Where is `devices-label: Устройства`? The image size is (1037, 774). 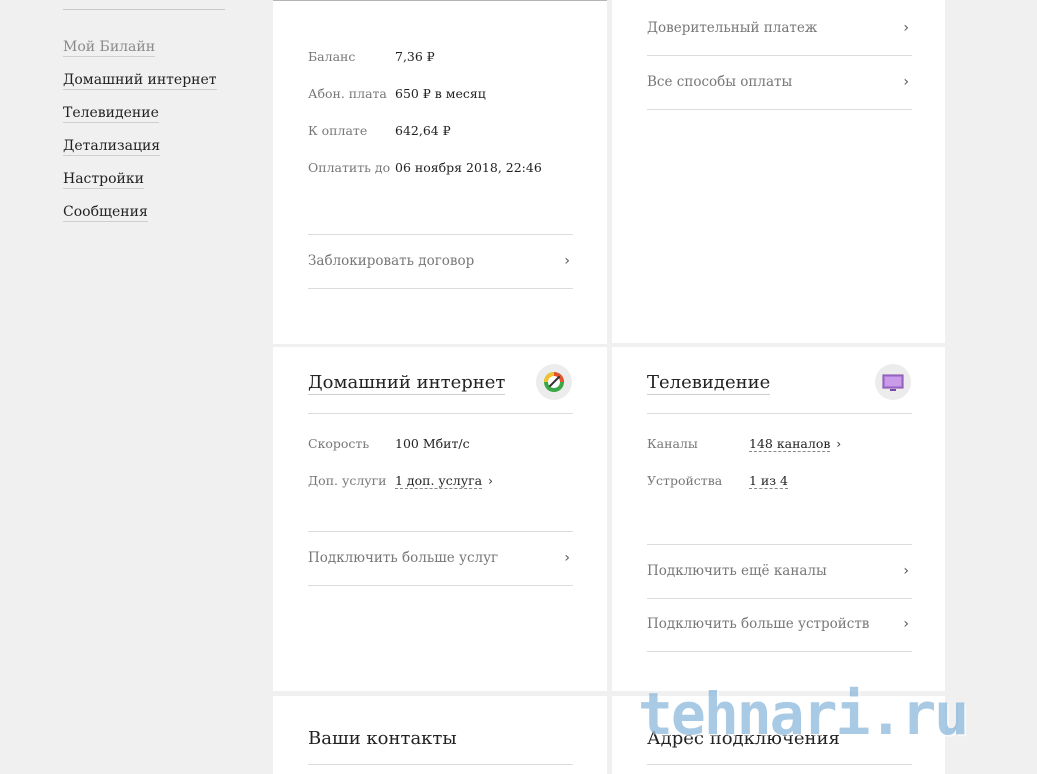
devices-label: Устройства is located at coordinates (685, 480).